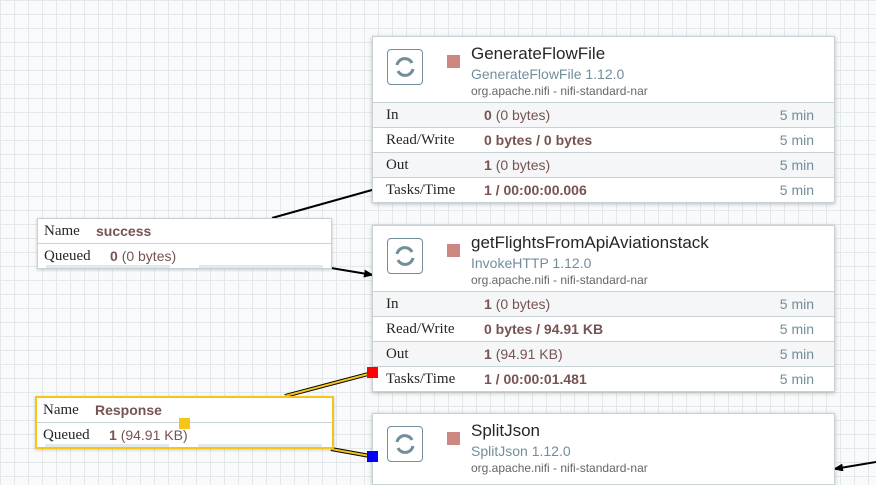  Describe the element at coordinates (603, 139) in the screenshot. I see `stat-row-read-write: Read/Write 0 bytes / 0 bytes 5 min` at that location.